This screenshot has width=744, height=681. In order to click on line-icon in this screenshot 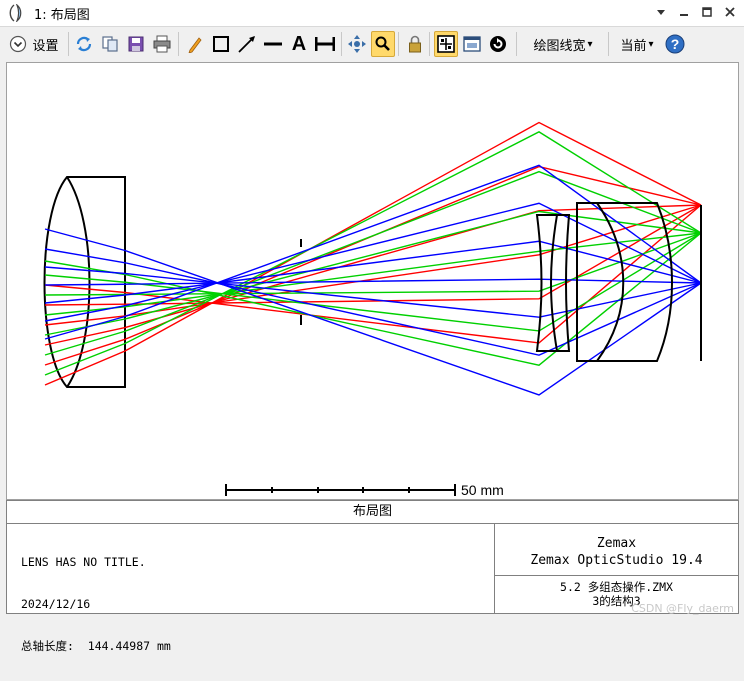, I will do `click(273, 44)`.